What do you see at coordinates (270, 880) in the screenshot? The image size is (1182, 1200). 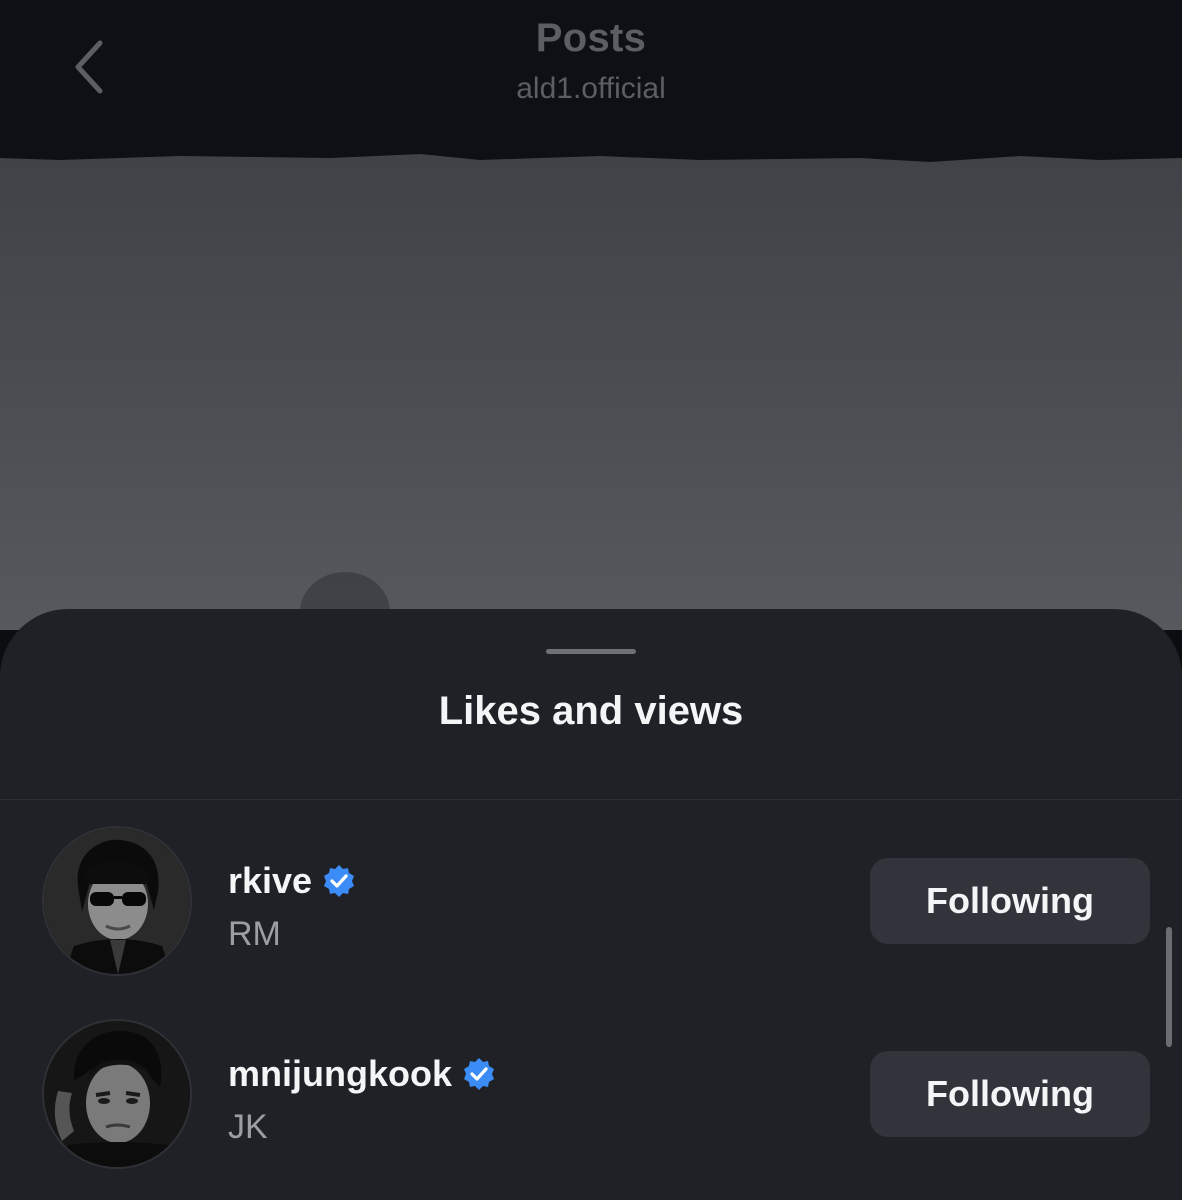 I see `username: rkive` at bounding box center [270, 880].